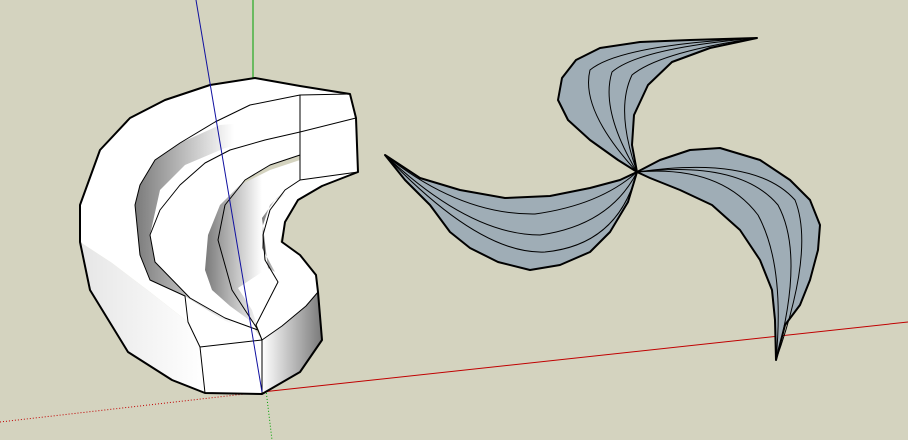 The image size is (908, 440). Describe the element at coordinates (231, 367) in the screenshot. I see `crescent-front-face` at that location.